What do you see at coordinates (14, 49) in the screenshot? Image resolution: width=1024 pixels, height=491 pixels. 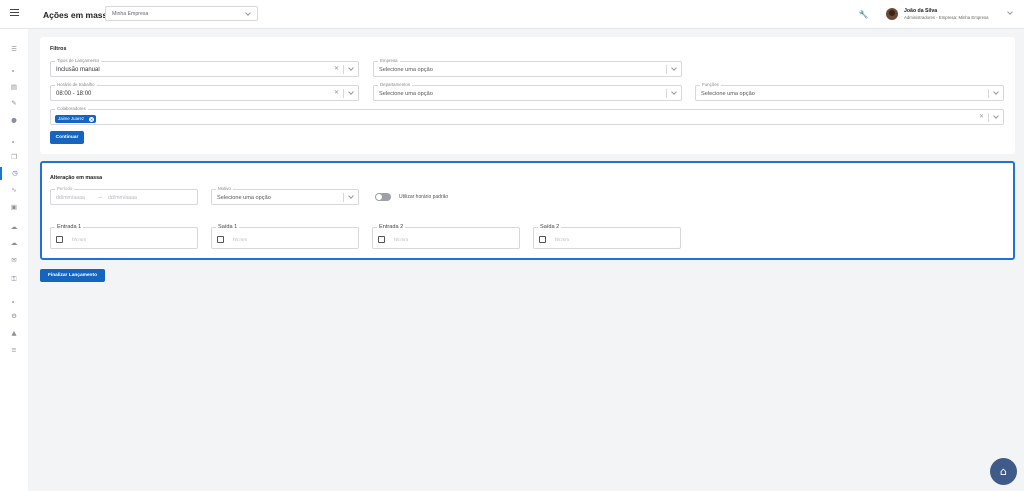 I see `bar-chart-icon: ☰` at bounding box center [14, 49].